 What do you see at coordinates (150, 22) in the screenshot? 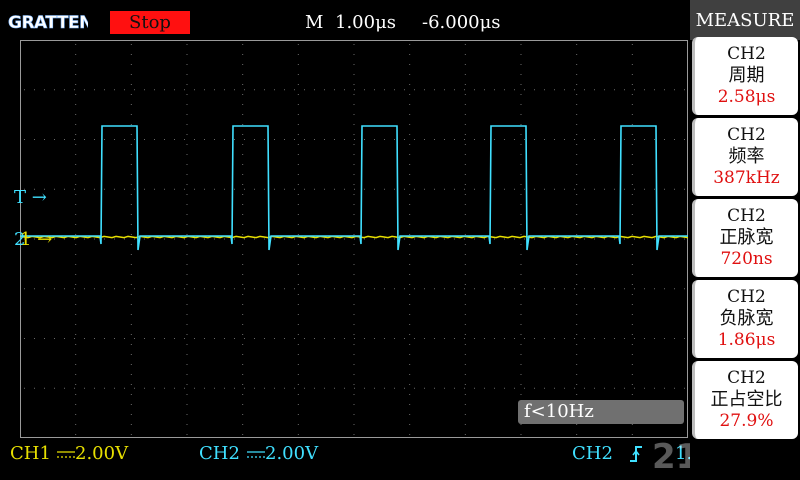
I see `run-stop-status: Stop` at bounding box center [150, 22].